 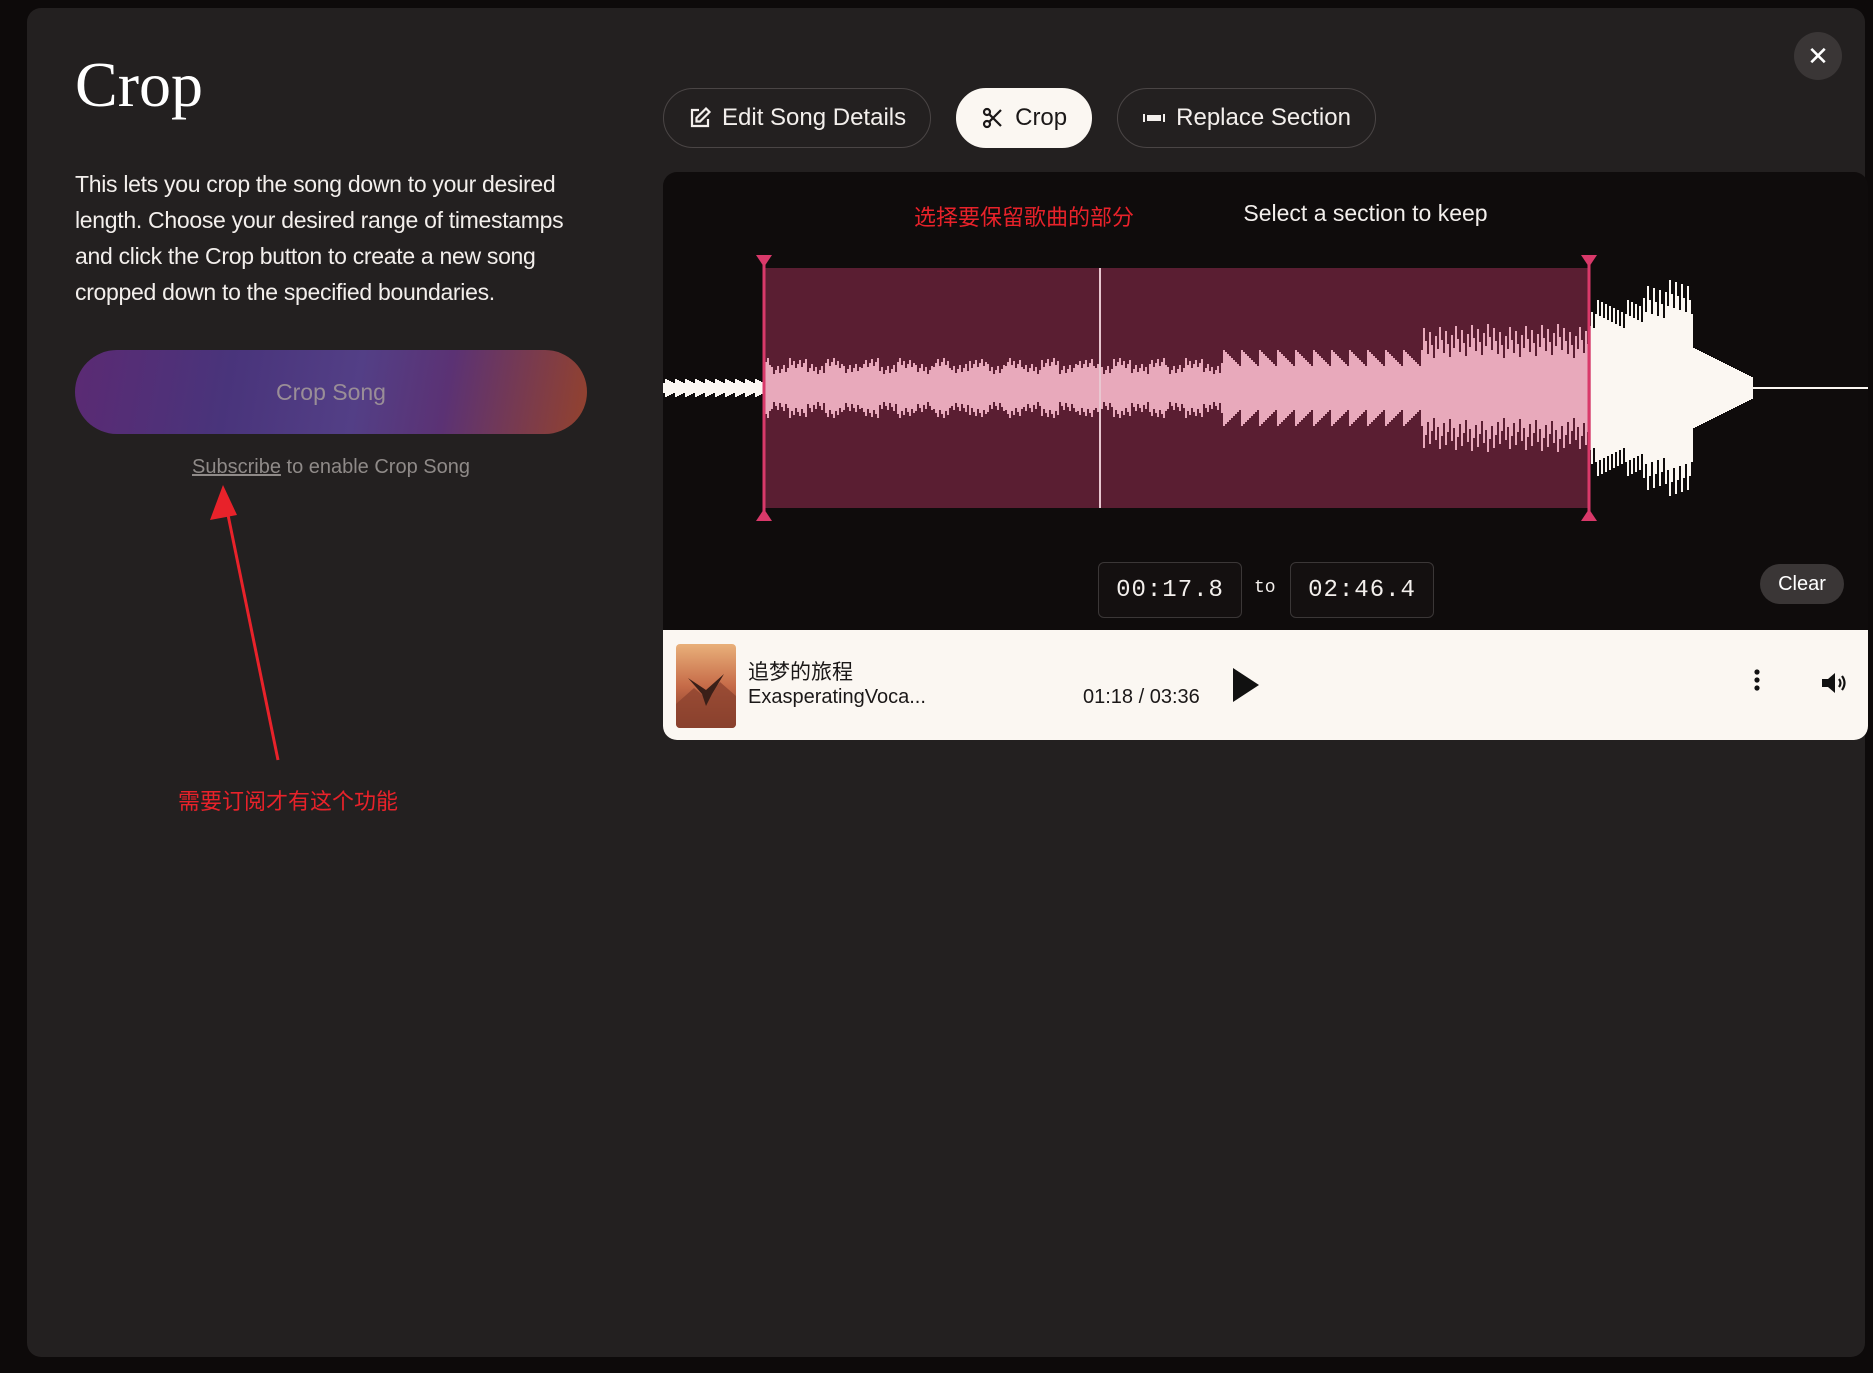 I want to click on clear-button: Clear, so click(x=1802, y=584).